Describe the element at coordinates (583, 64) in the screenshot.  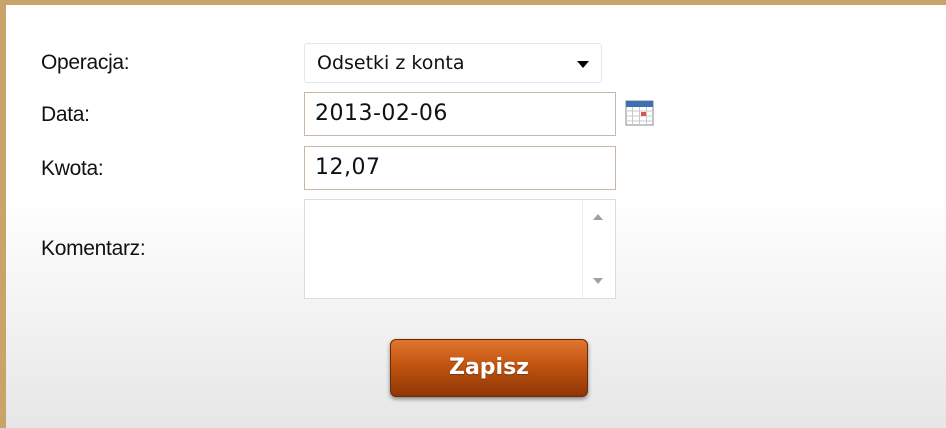
I see `chevron-down-icon` at that location.